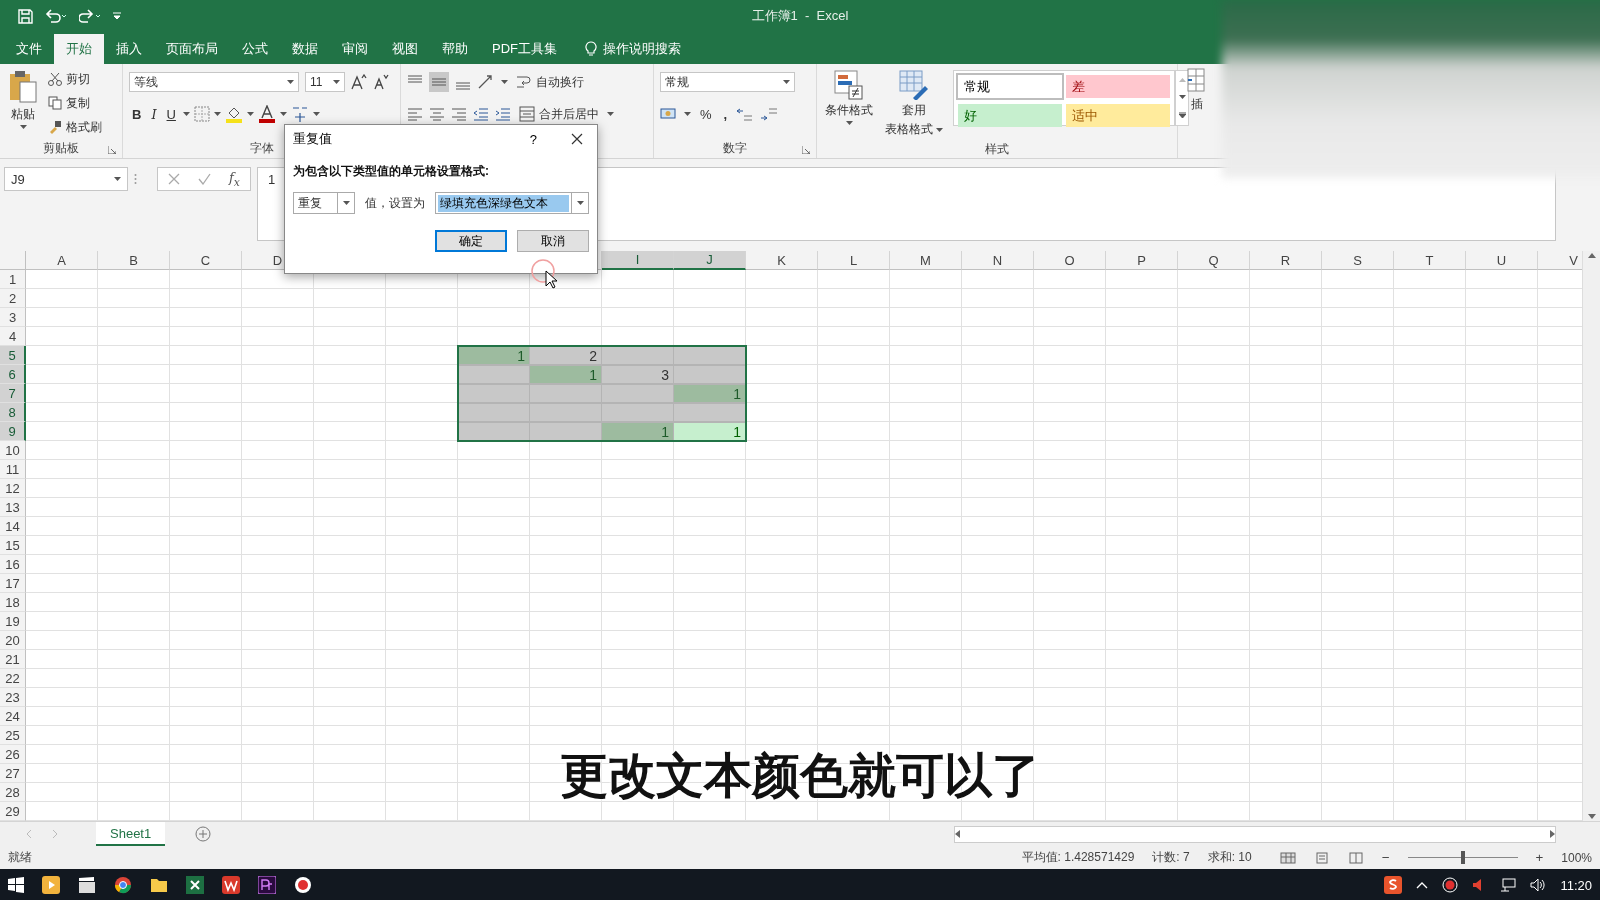 This screenshot has width=1600, height=900. I want to click on customize-icon, so click(117, 16).